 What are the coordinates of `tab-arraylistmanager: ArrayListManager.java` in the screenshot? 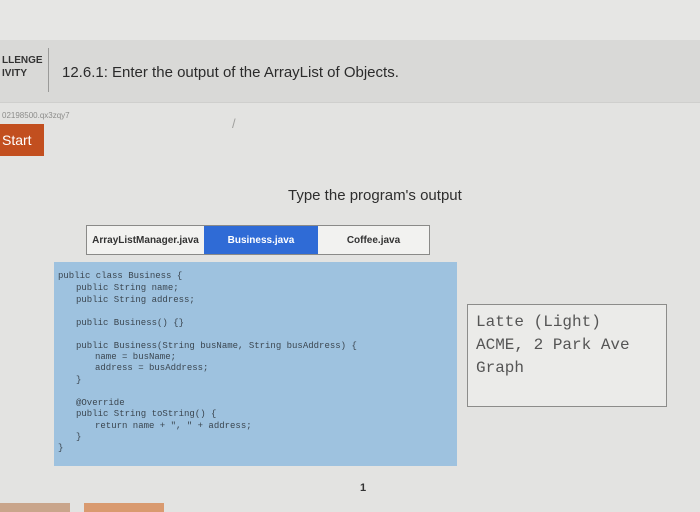 It's located at (145, 240).